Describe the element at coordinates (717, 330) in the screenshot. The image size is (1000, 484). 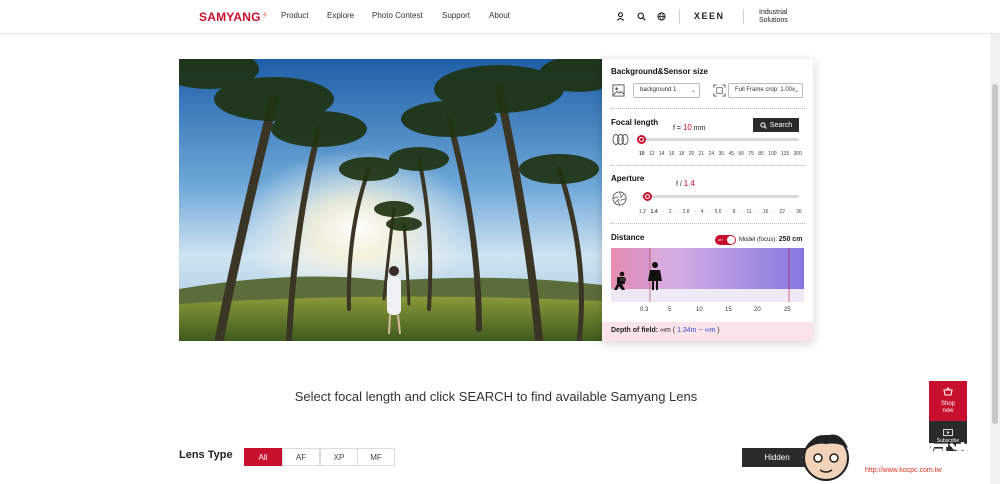
I see `dof-paren-close: )` at that location.